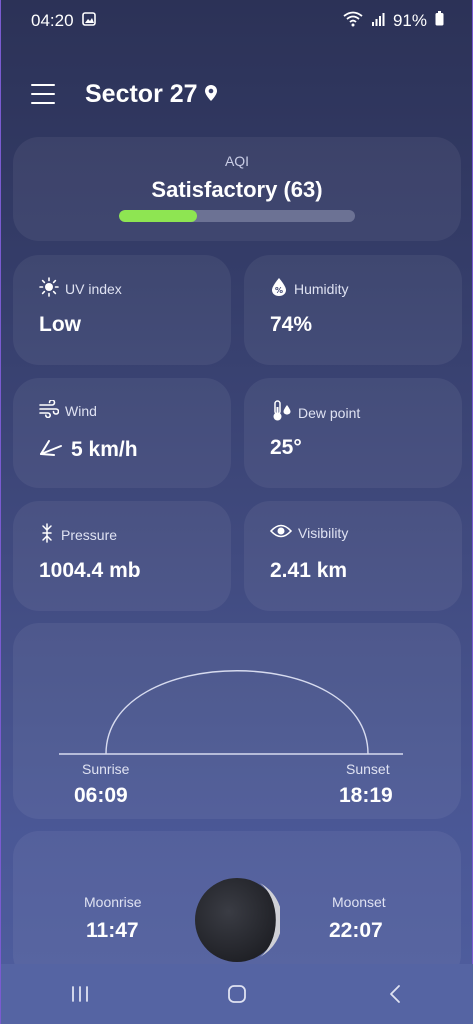 Image resolution: width=473 pixels, height=1024 pixels. What do you see at coordinates (378, 21) in the screenshot?
I see `signal-icon` at bounding box center [378, 21].